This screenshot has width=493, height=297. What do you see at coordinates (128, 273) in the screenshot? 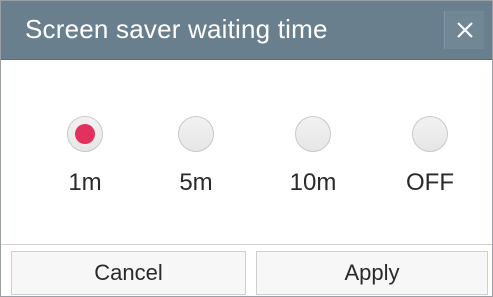
I see `cancel-button: Cancel` at bounding box center [128, 273].